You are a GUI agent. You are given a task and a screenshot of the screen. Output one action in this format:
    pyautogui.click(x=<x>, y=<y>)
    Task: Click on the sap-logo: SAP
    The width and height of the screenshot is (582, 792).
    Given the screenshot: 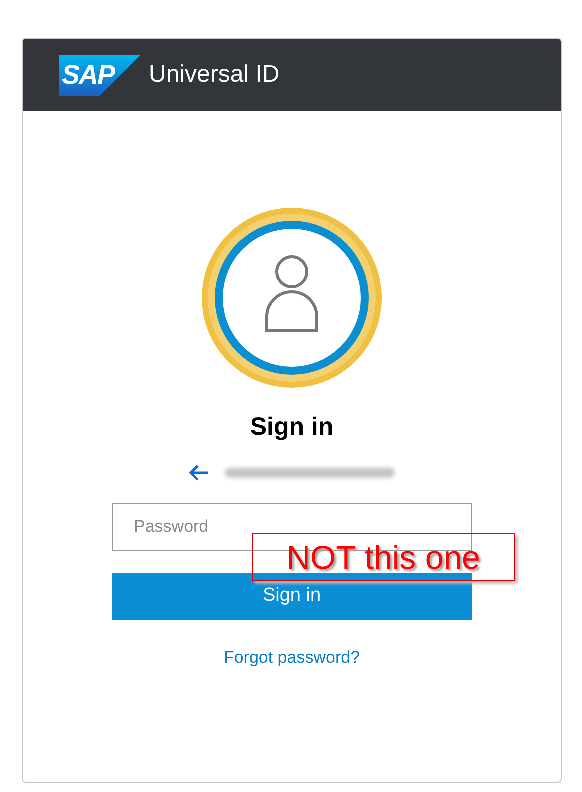 What is the action you would take?
    pyautogui.click(x=100, y=75)
    